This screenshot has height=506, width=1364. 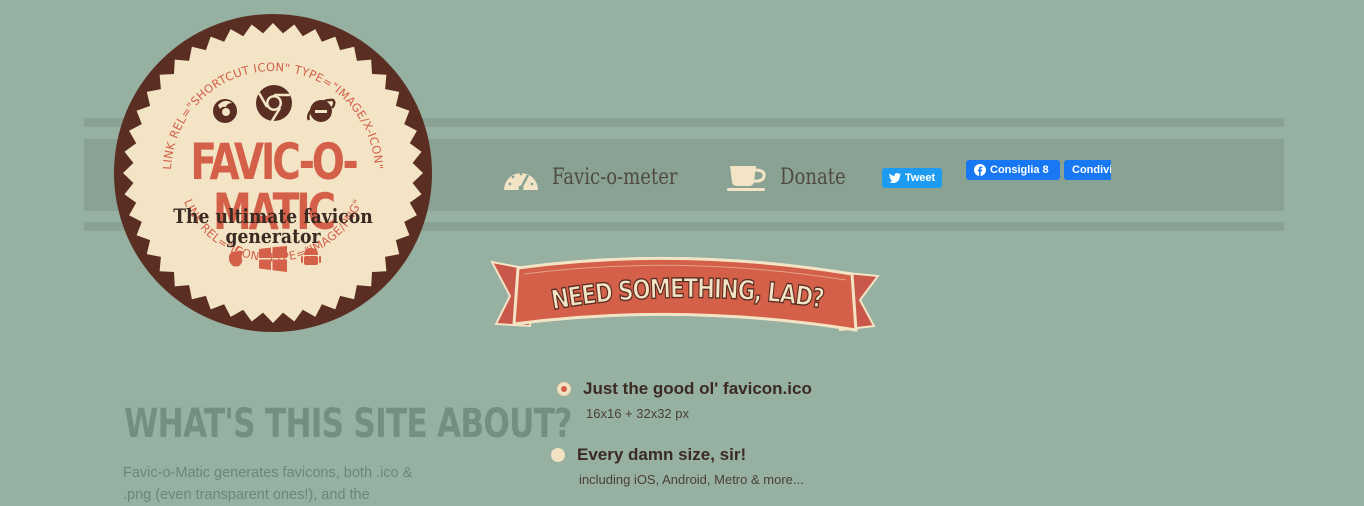 What do you see at coordinates (980, 170) in the screenshot?
I see `facebook-icon` at bounding box center [980, 170].